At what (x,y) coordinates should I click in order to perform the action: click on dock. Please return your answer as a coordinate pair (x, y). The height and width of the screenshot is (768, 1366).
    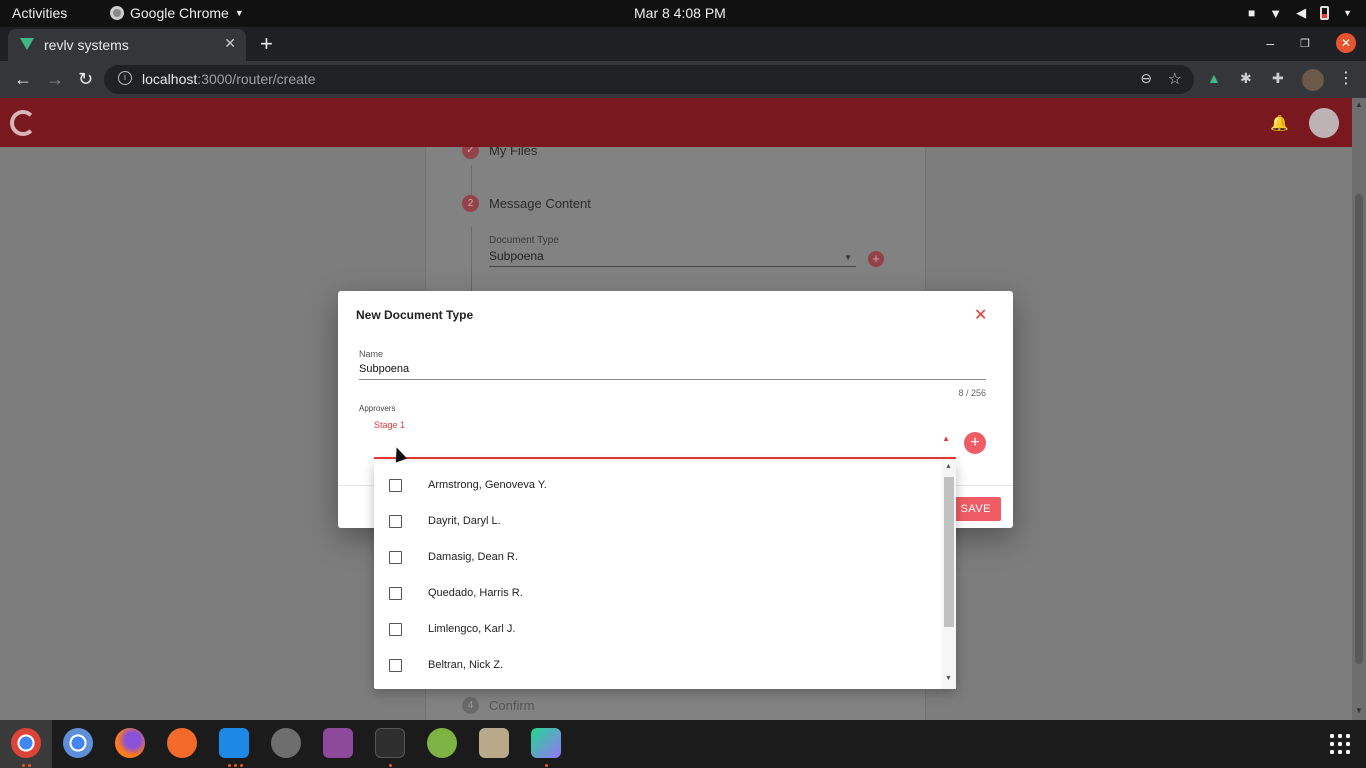
    Looking at the image, I should click on (683, 744).